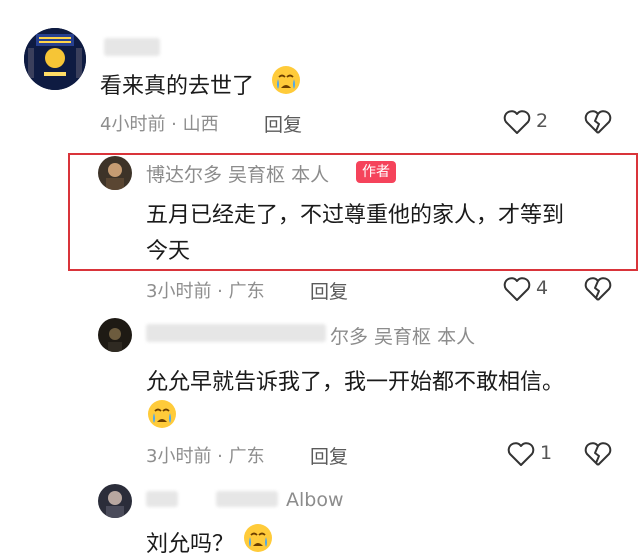 The width and height of the screenshot is (640, 558). I want to click on author-name-suffix: 尔多 吴育枢 本人, so click(403, 337).